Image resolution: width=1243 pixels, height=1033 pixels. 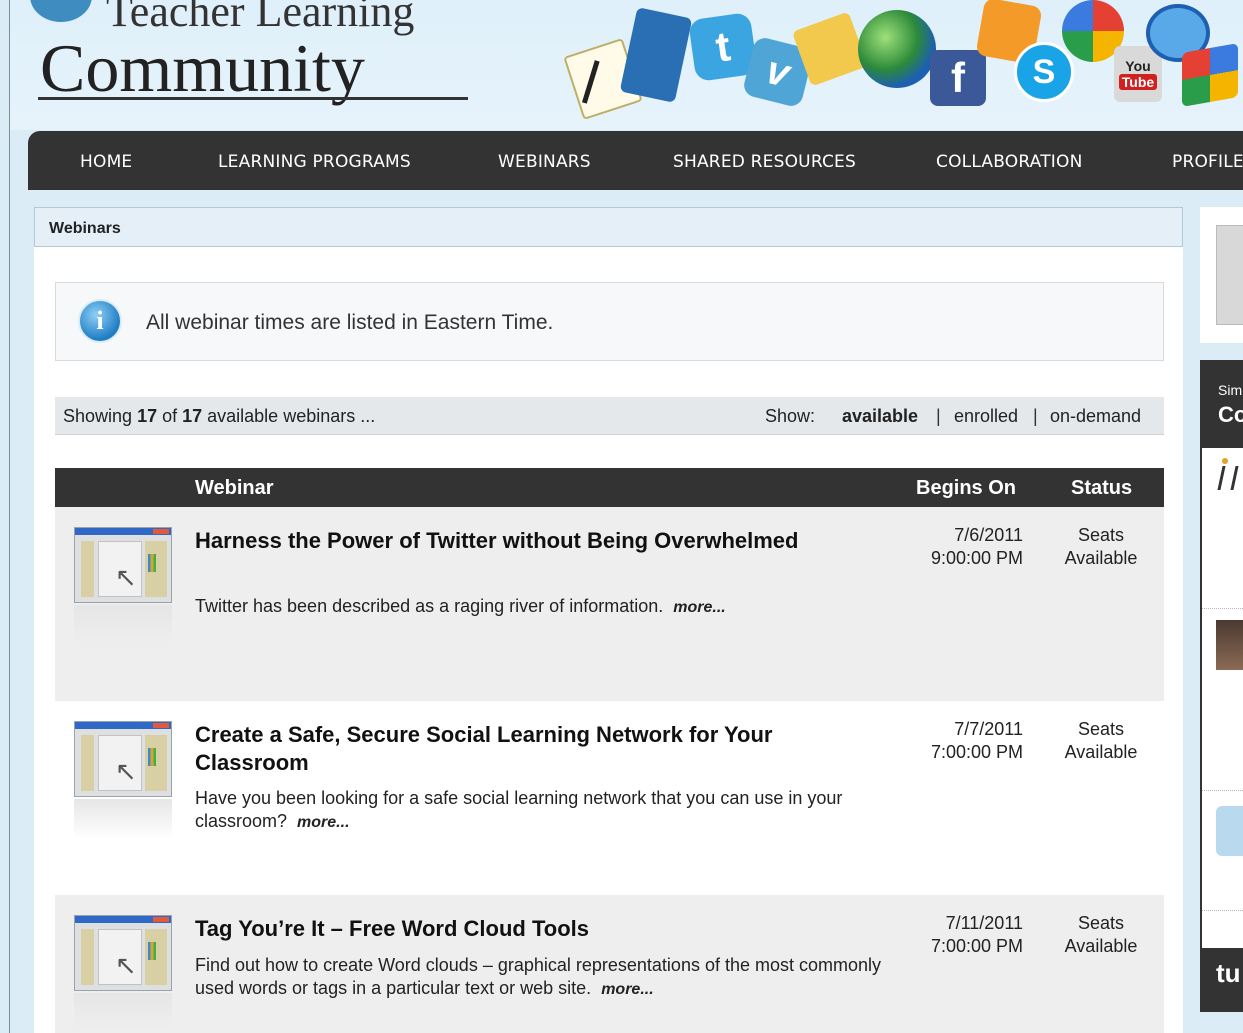 I want to click on panel-title-bar: Webinars, so click(x=608, y=227).